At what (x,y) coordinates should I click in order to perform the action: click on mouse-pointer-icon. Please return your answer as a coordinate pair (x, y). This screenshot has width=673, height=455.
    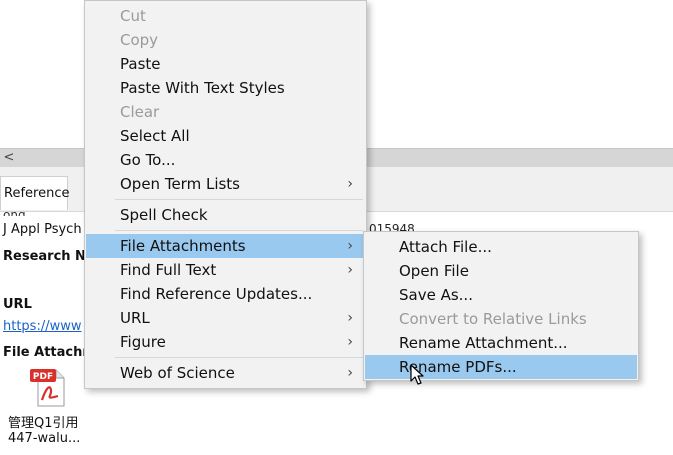
    Looking at the image, I should click on (418, 375).